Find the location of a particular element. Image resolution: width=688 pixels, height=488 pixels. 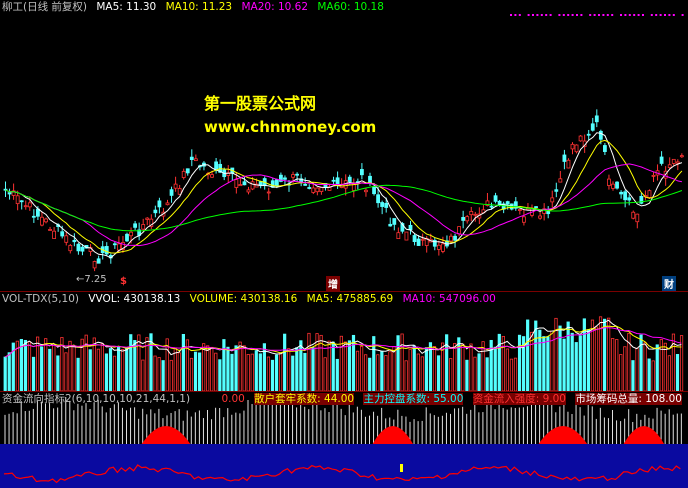

flow-blue-area is located at coordinates (344, 466).